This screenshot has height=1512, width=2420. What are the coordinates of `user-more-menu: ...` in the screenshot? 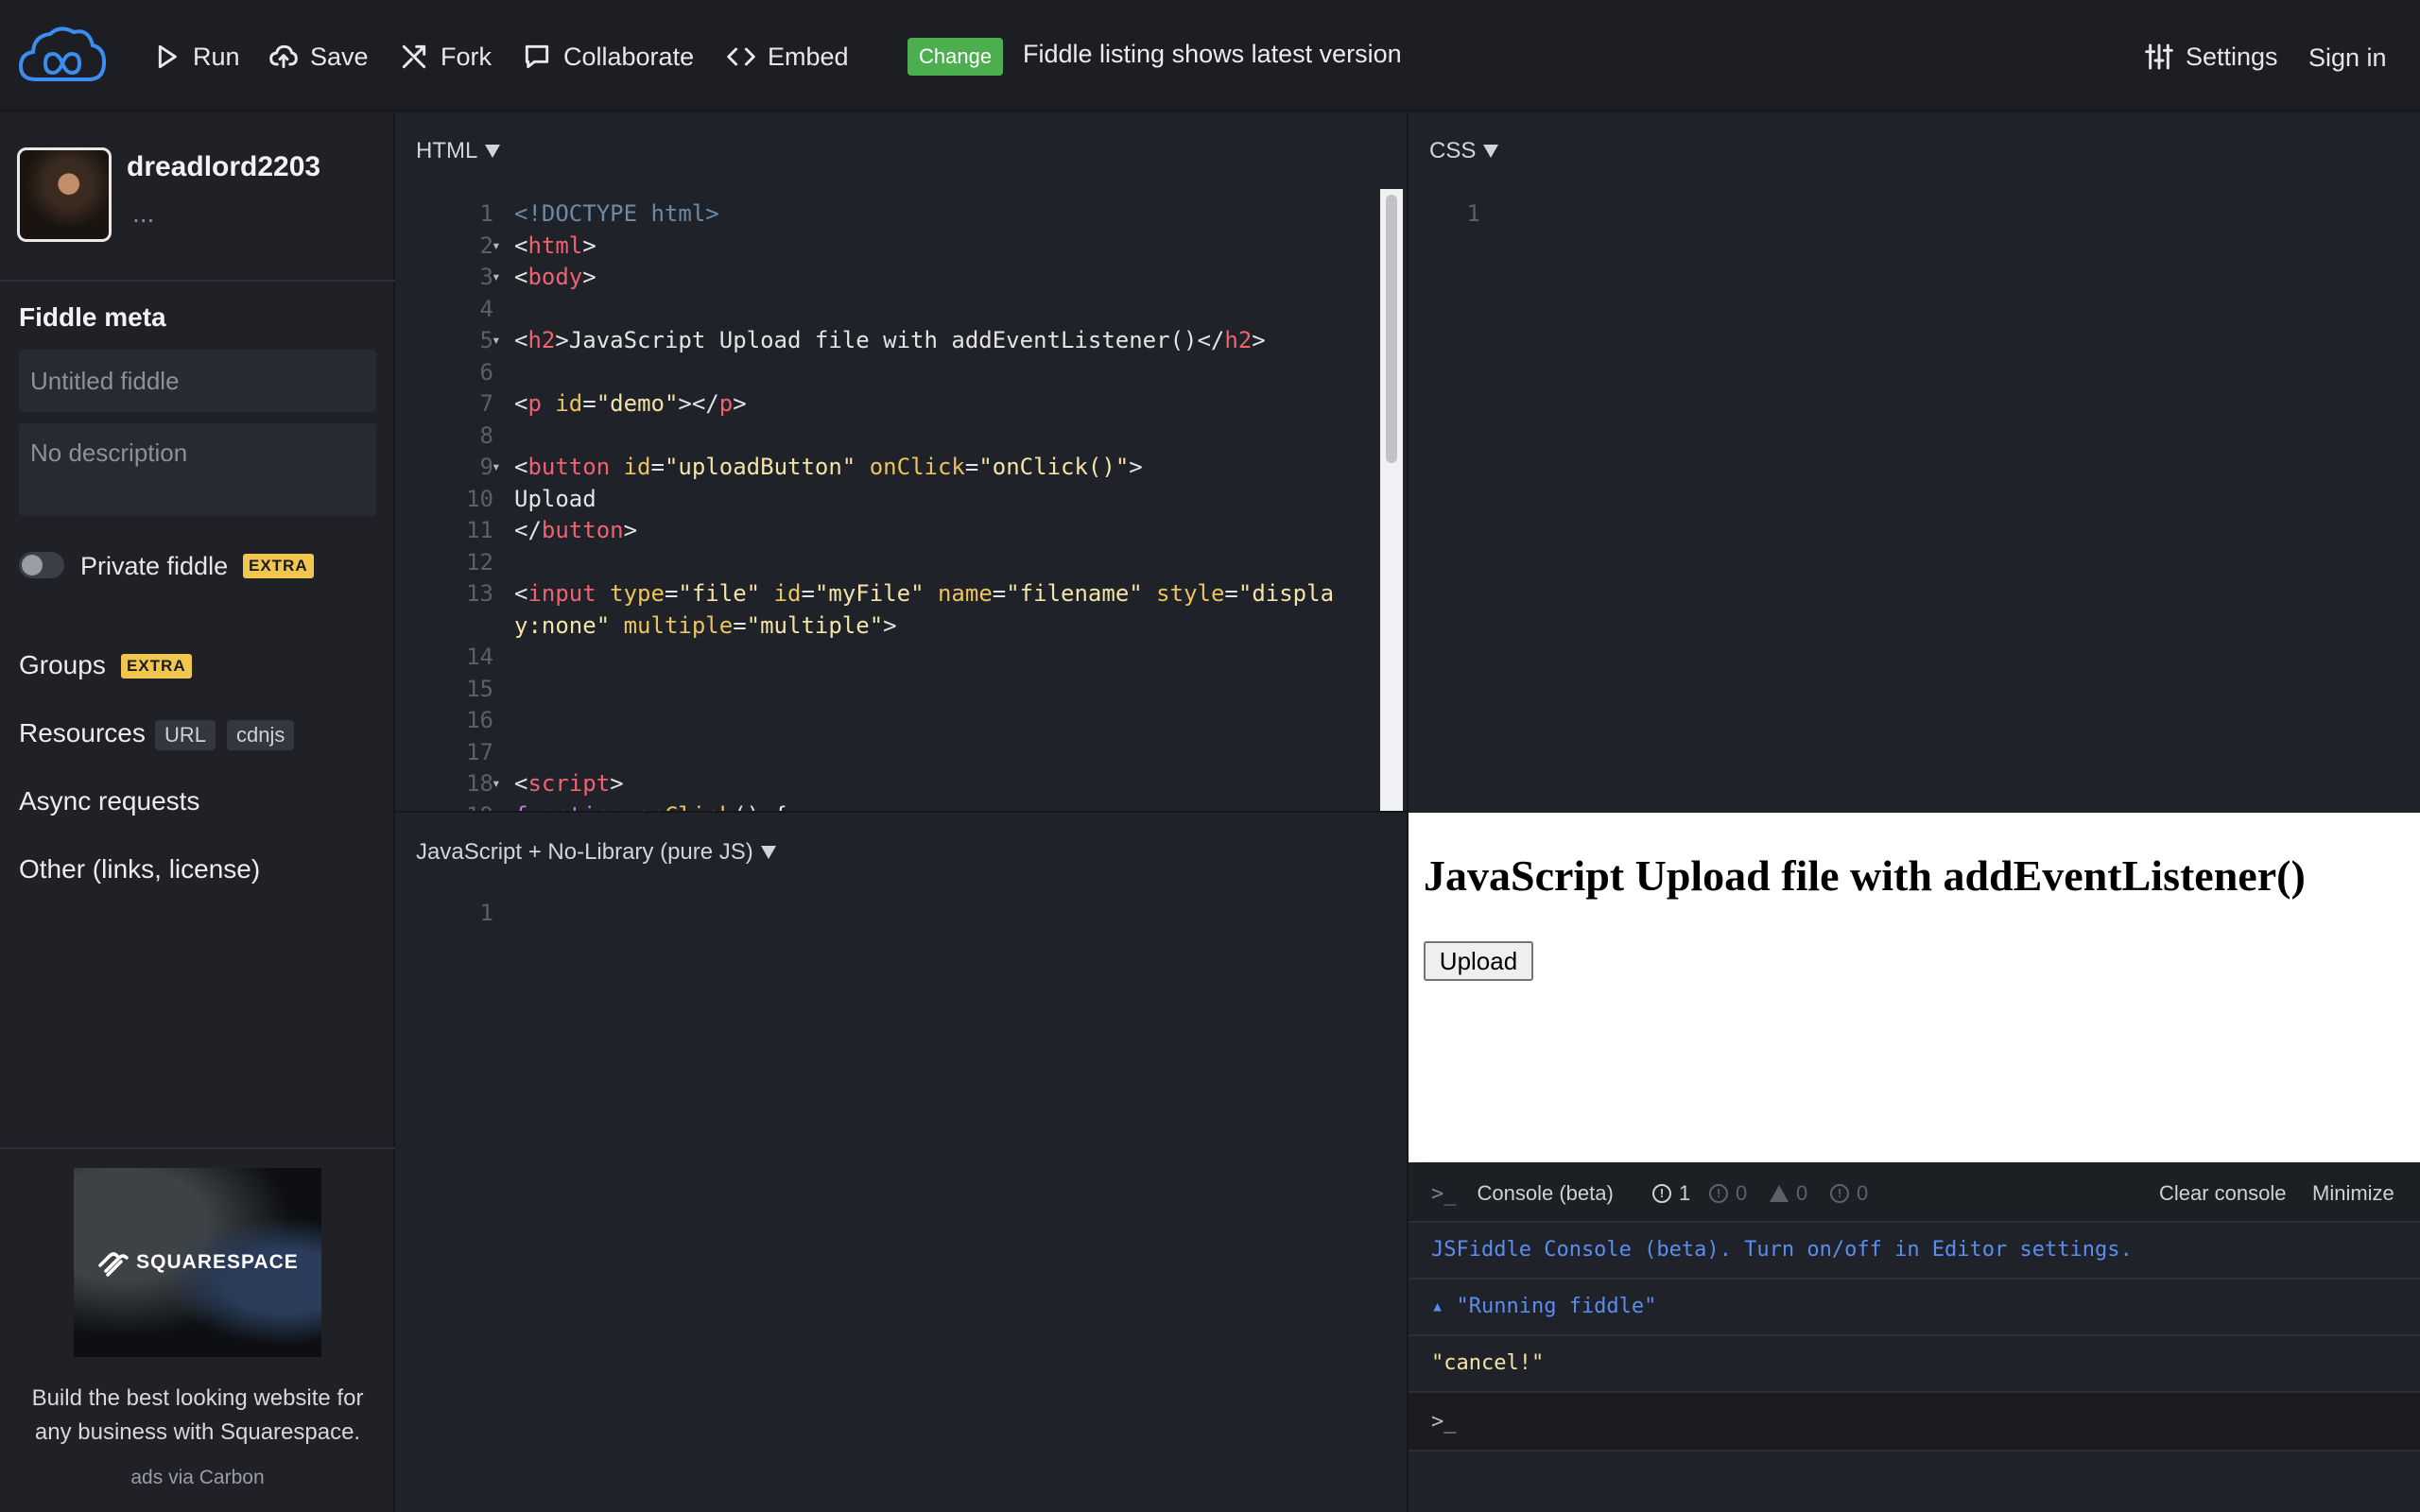 It's located at (143, 213).